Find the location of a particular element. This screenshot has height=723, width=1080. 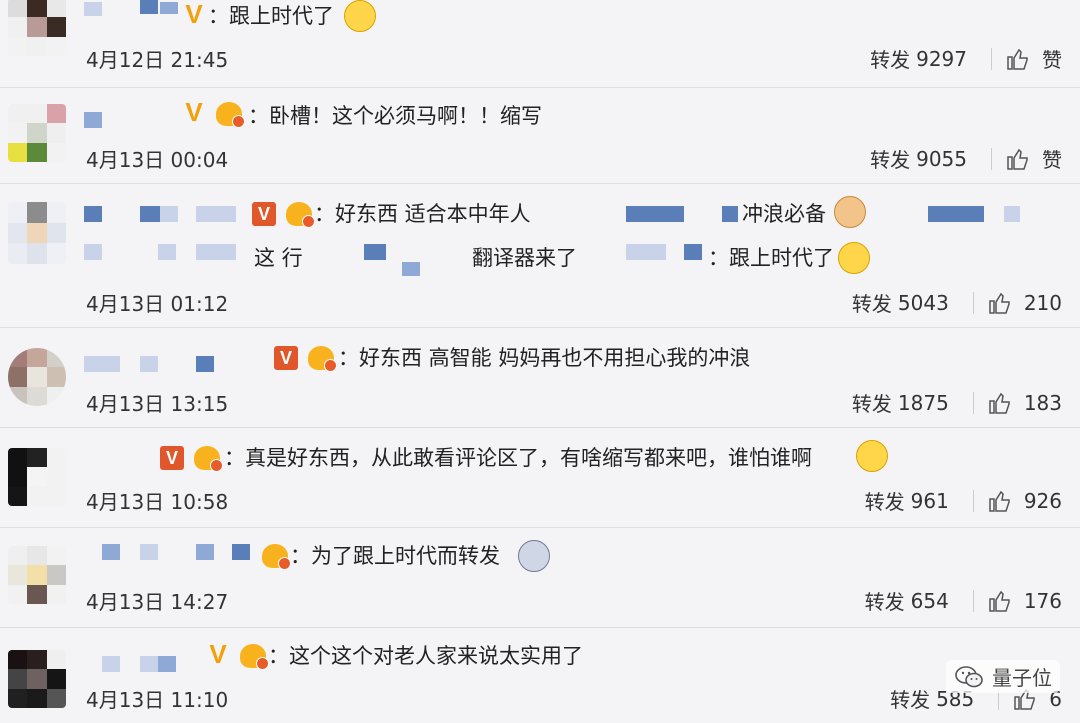

wechat-icon is located at coordinates (969, 676).